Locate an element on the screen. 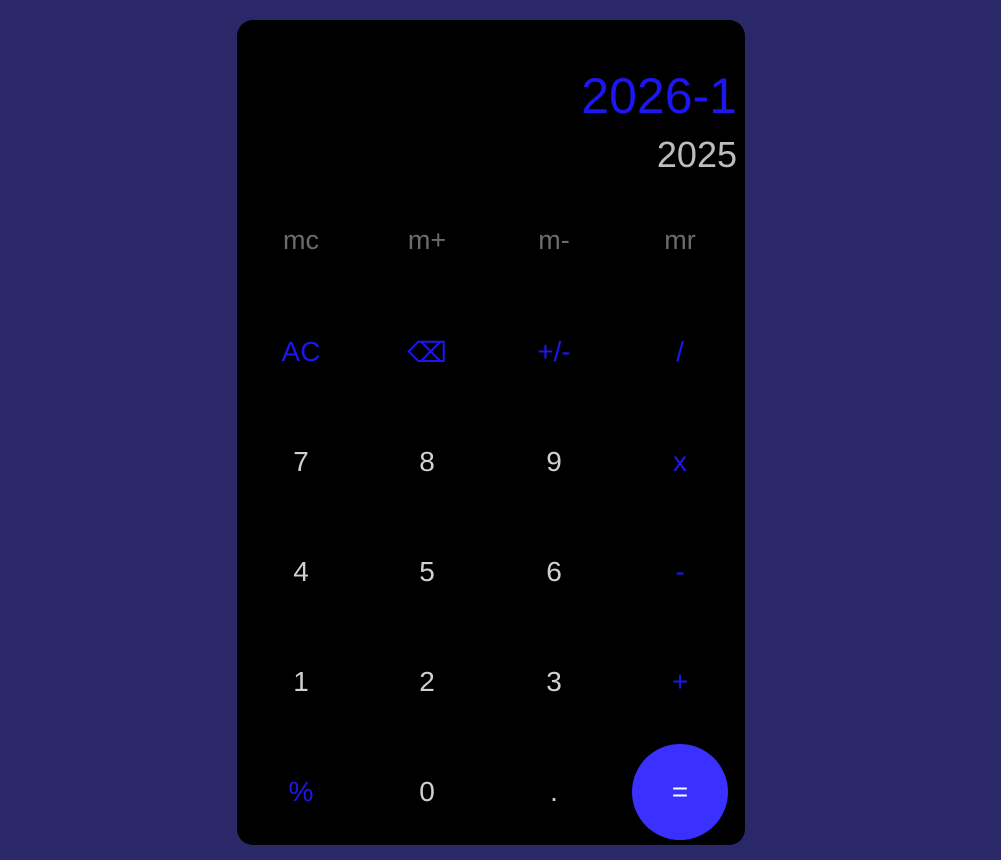  digit-4-button: 4 is located at coordinates (301, 572).